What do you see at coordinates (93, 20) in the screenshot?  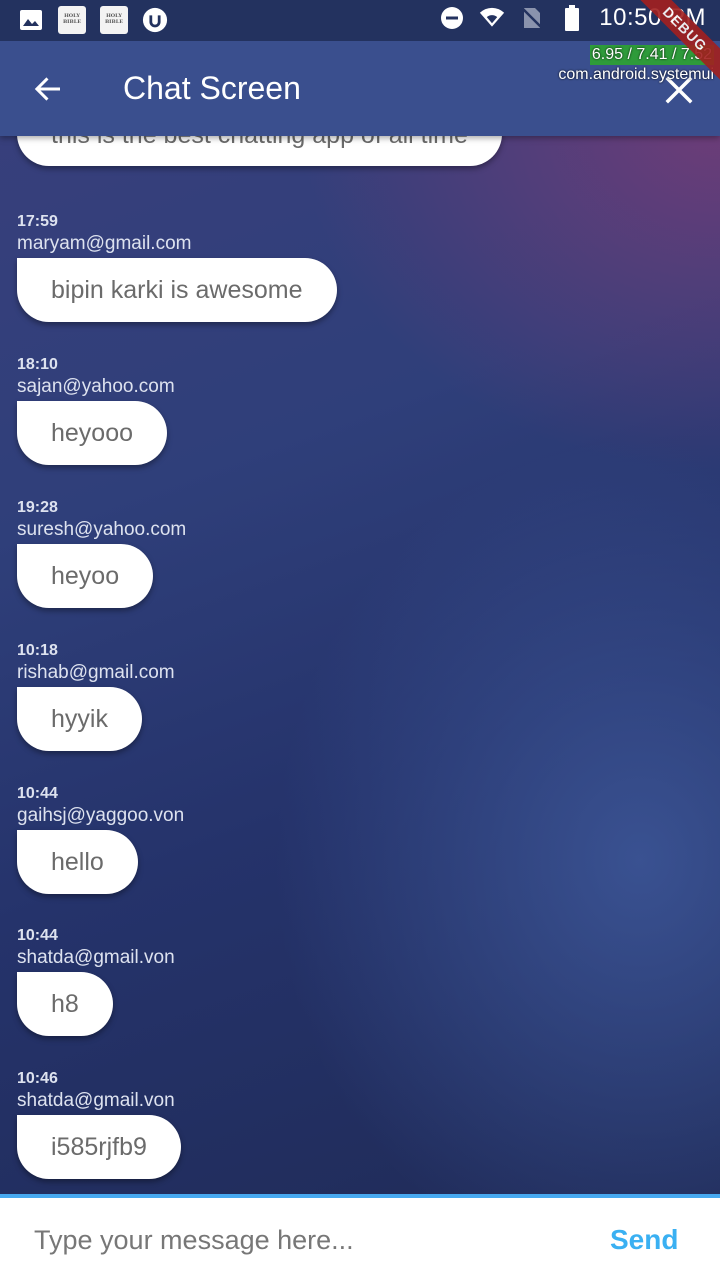 I see `notification-icons: HOLY BIBLE HOLY BIBLE` at bounding box center [93, 20].